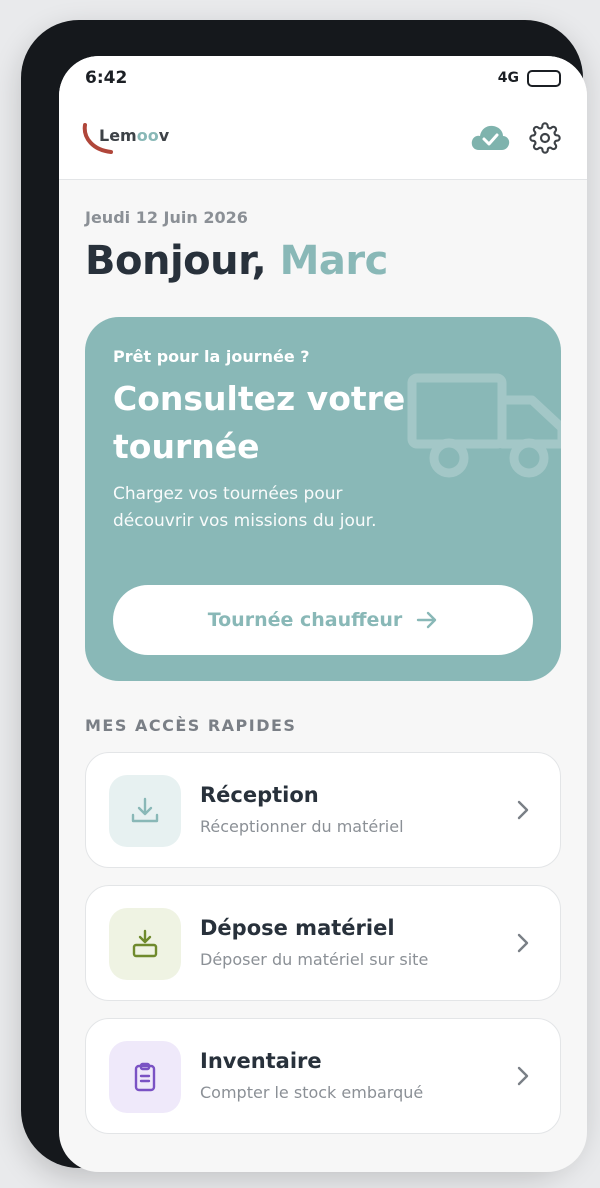 This screenshot has height=1188, width=600. I want to click on driver-tour-button-label: Tournée chauffeur, so click(305, 620).